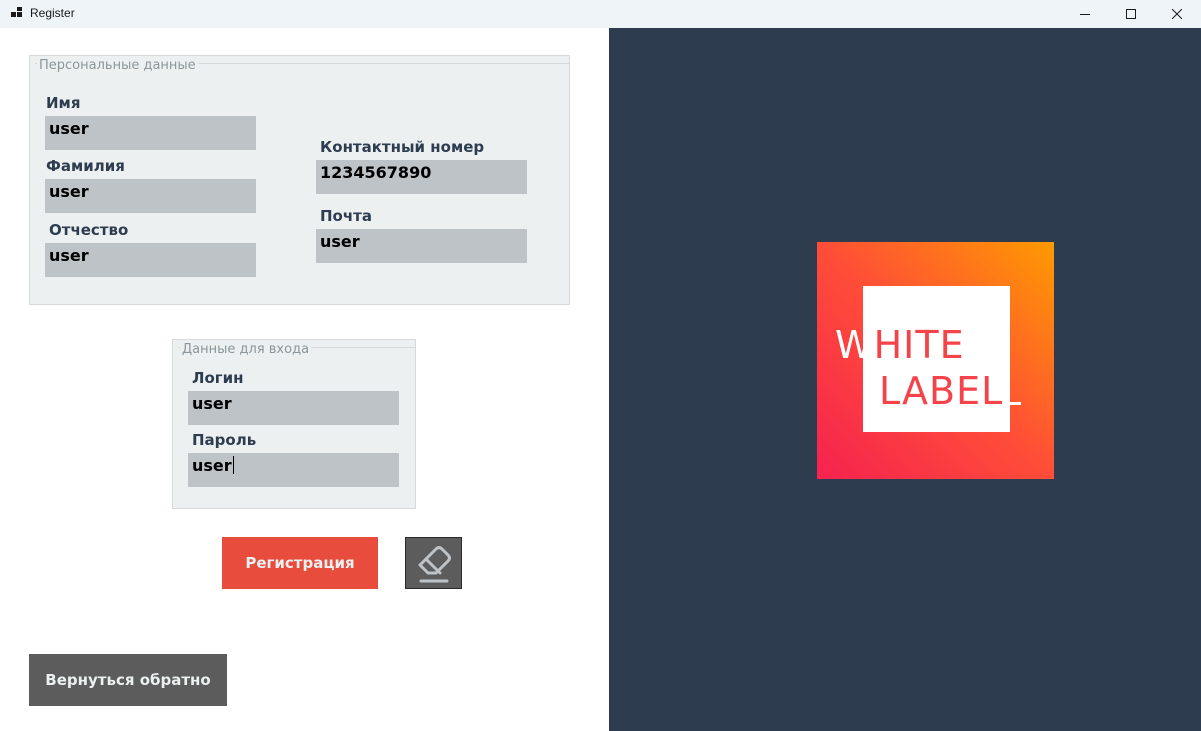  What do you see at coordinates (233, 465) in the screenshot?
I see `text-caret` at bounding box center [233, 465].